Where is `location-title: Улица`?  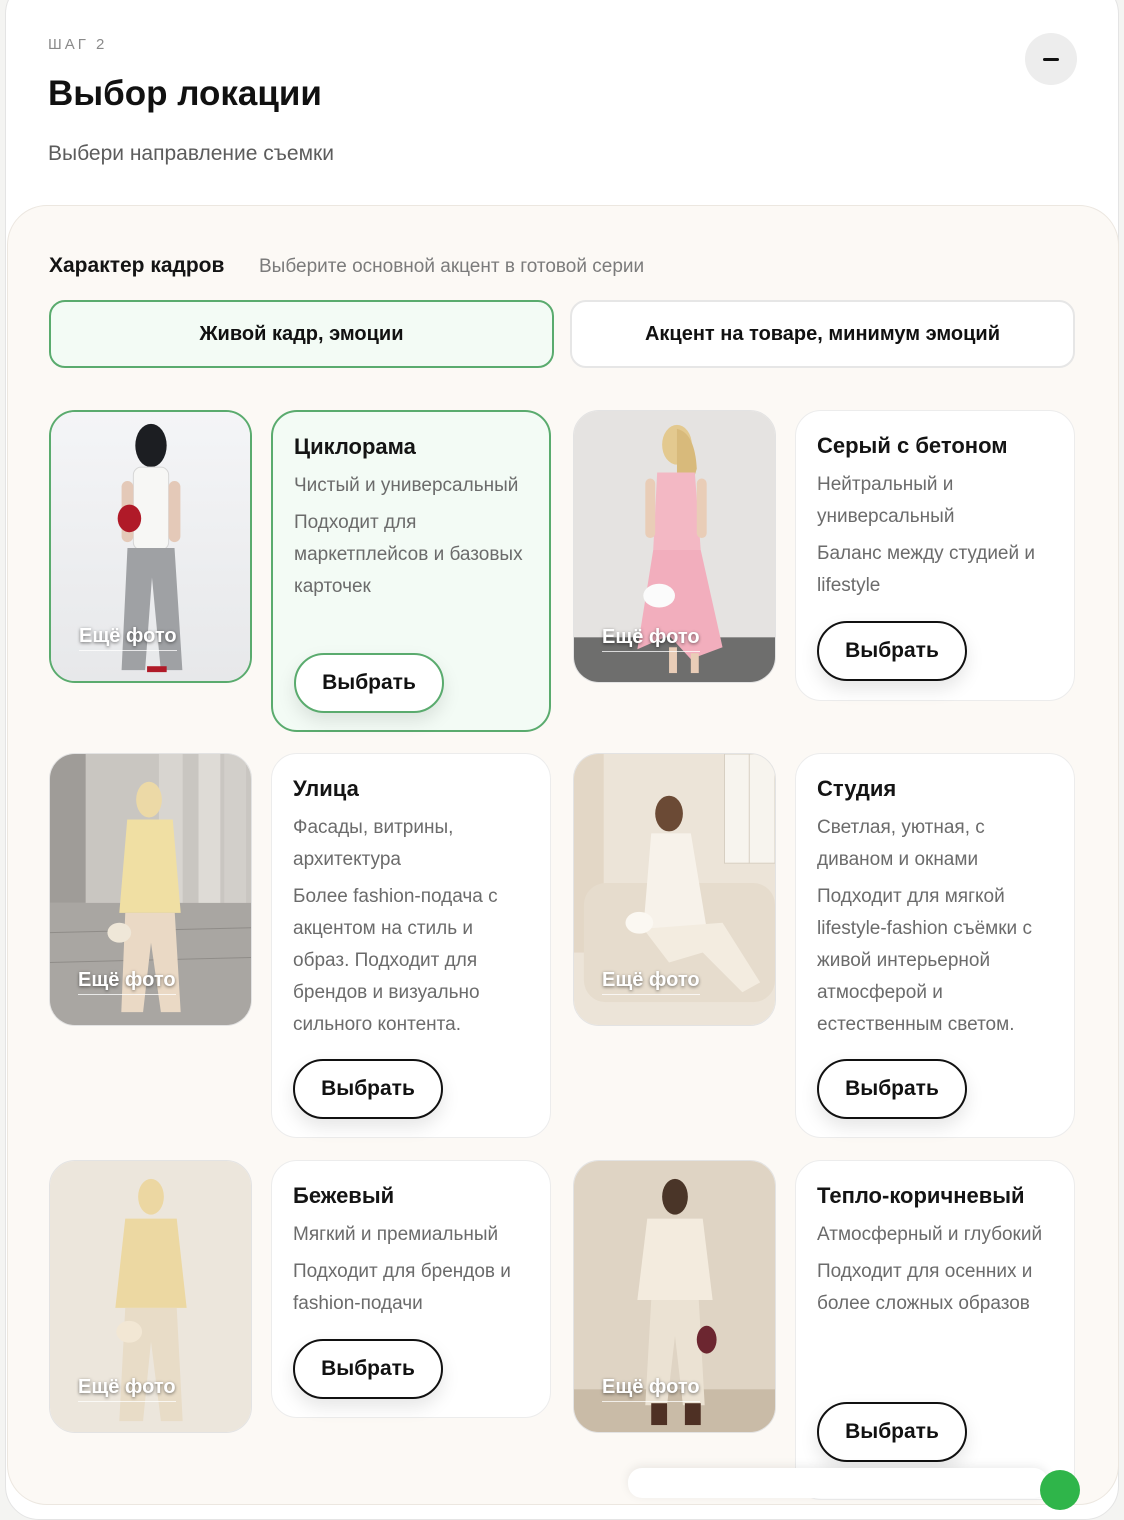 location-title: Улица is located at coordinates (326, 788).